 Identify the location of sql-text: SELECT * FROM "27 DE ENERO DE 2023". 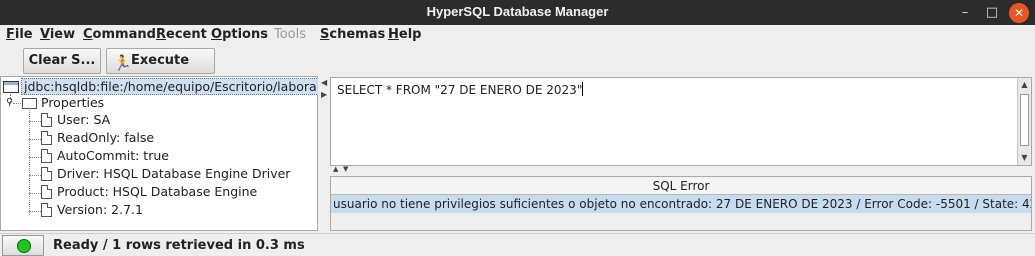
(460, 89).